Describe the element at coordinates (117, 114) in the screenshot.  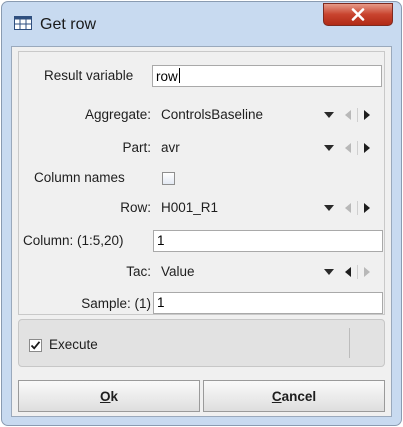
I see `aggregate-label: Aggregate:` at that location.